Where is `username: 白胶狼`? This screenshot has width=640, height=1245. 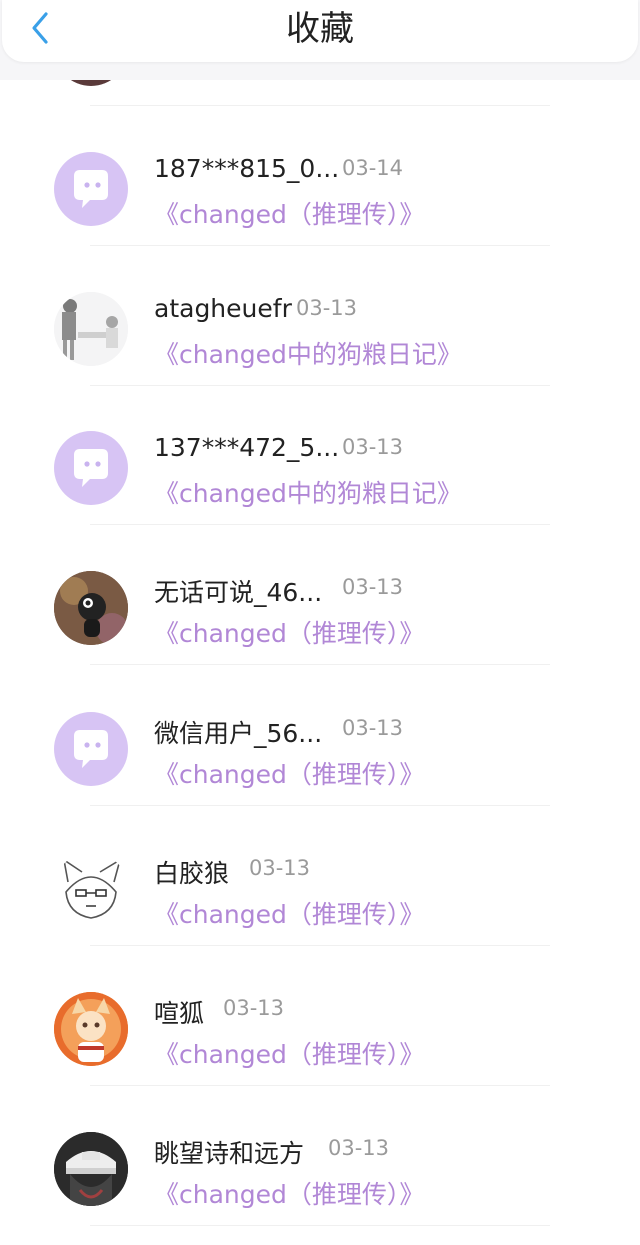 username: 白胶狼 is located at coordinates (192, 873).